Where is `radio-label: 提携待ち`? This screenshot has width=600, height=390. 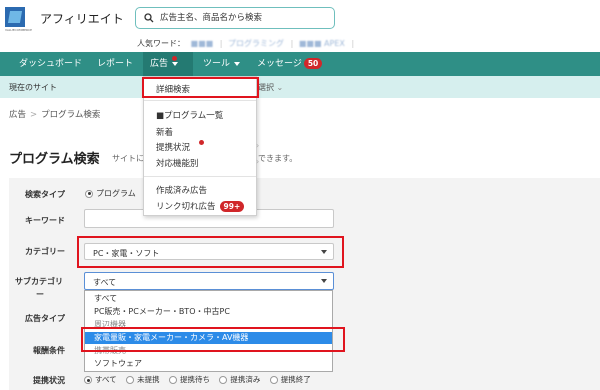
radio-label: 提携待ち is located at coordinates (194, 379).